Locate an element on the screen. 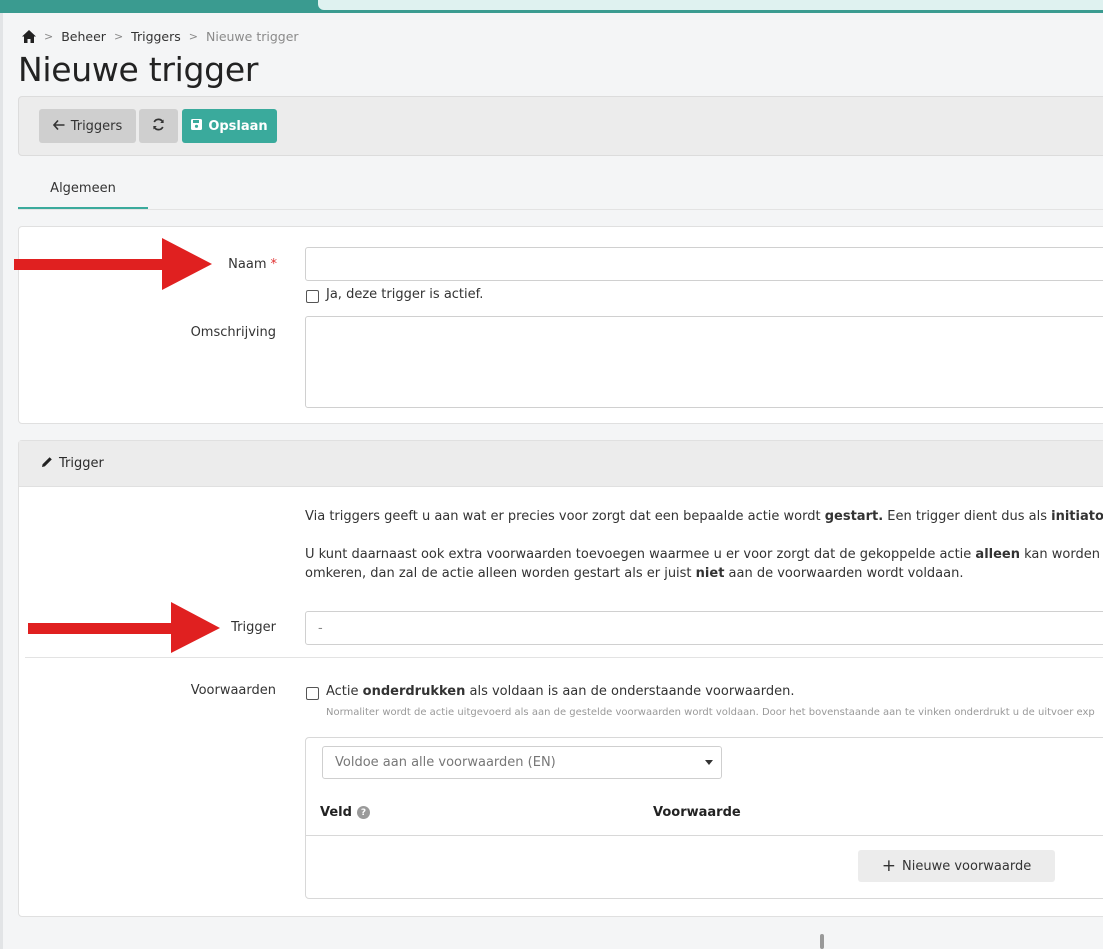 The height and width of the screenshot is (949, 1103). breadcrumb-item-triggers: Triggers is located at coordinates (156, 36).